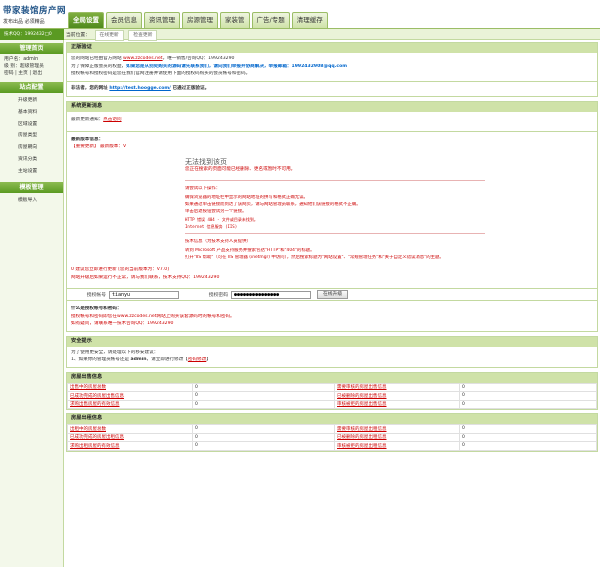 The width and height of the screenshot is (600, 567). Describe the element at coordinates (162, 20) in the screenshot. I see `tab-news: 资讯管理` at that location.